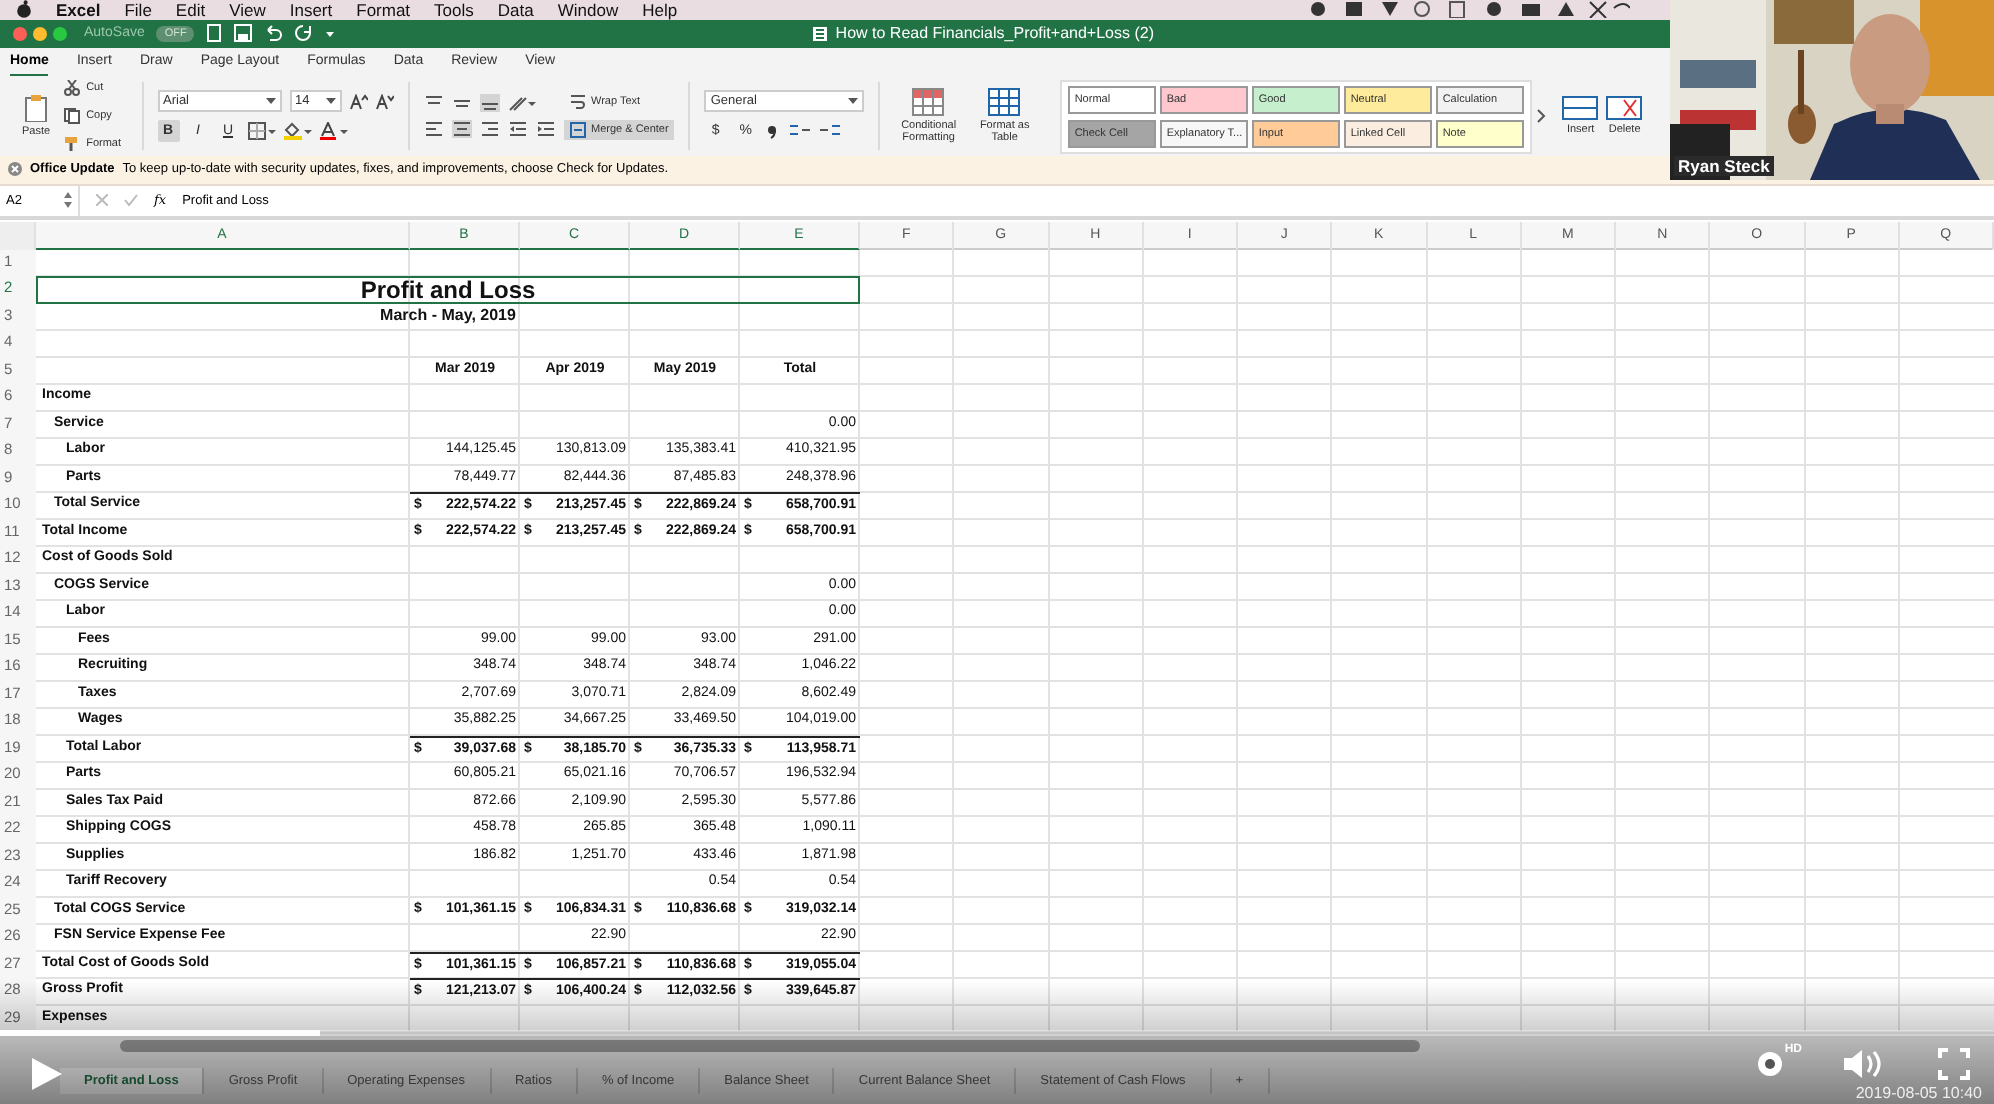 This screenshot has height=1104, width=1994. Describe the element at coordinates (799, 131) in the screenshot. I see `increase-decimal-icon` at that location.